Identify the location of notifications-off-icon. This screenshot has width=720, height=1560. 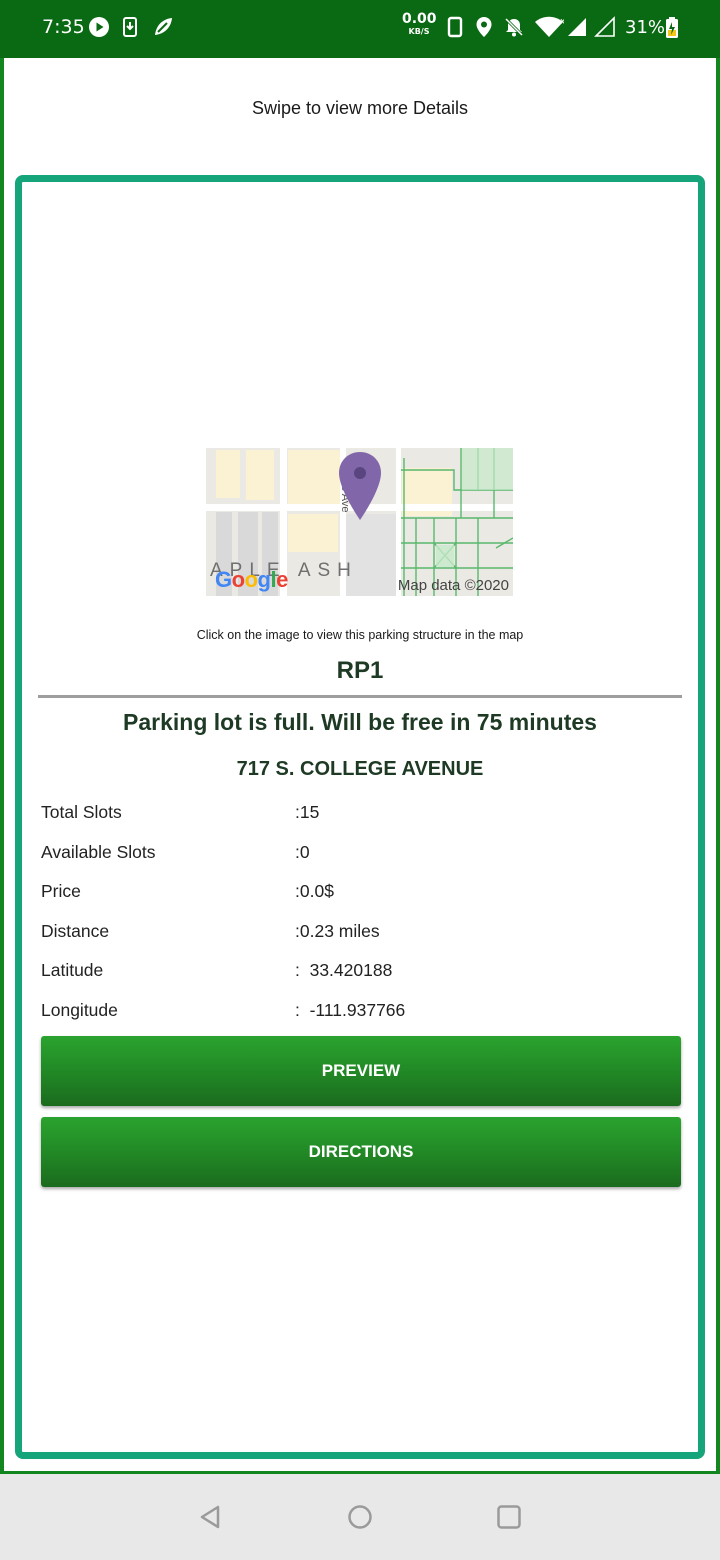
(514, 27).